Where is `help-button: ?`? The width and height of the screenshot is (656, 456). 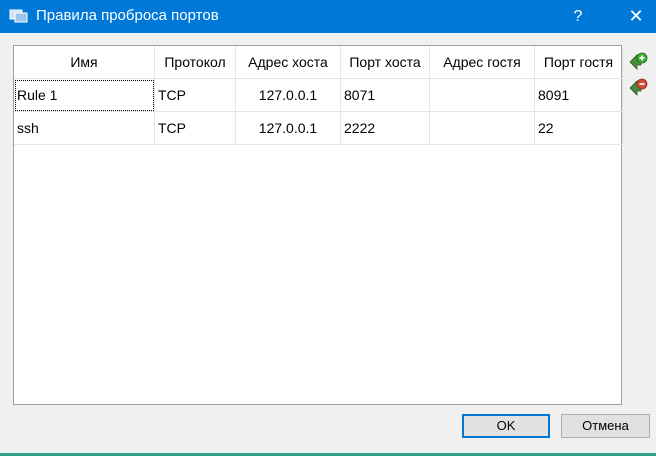 help-button: ? is located at coordinates (578, 16).